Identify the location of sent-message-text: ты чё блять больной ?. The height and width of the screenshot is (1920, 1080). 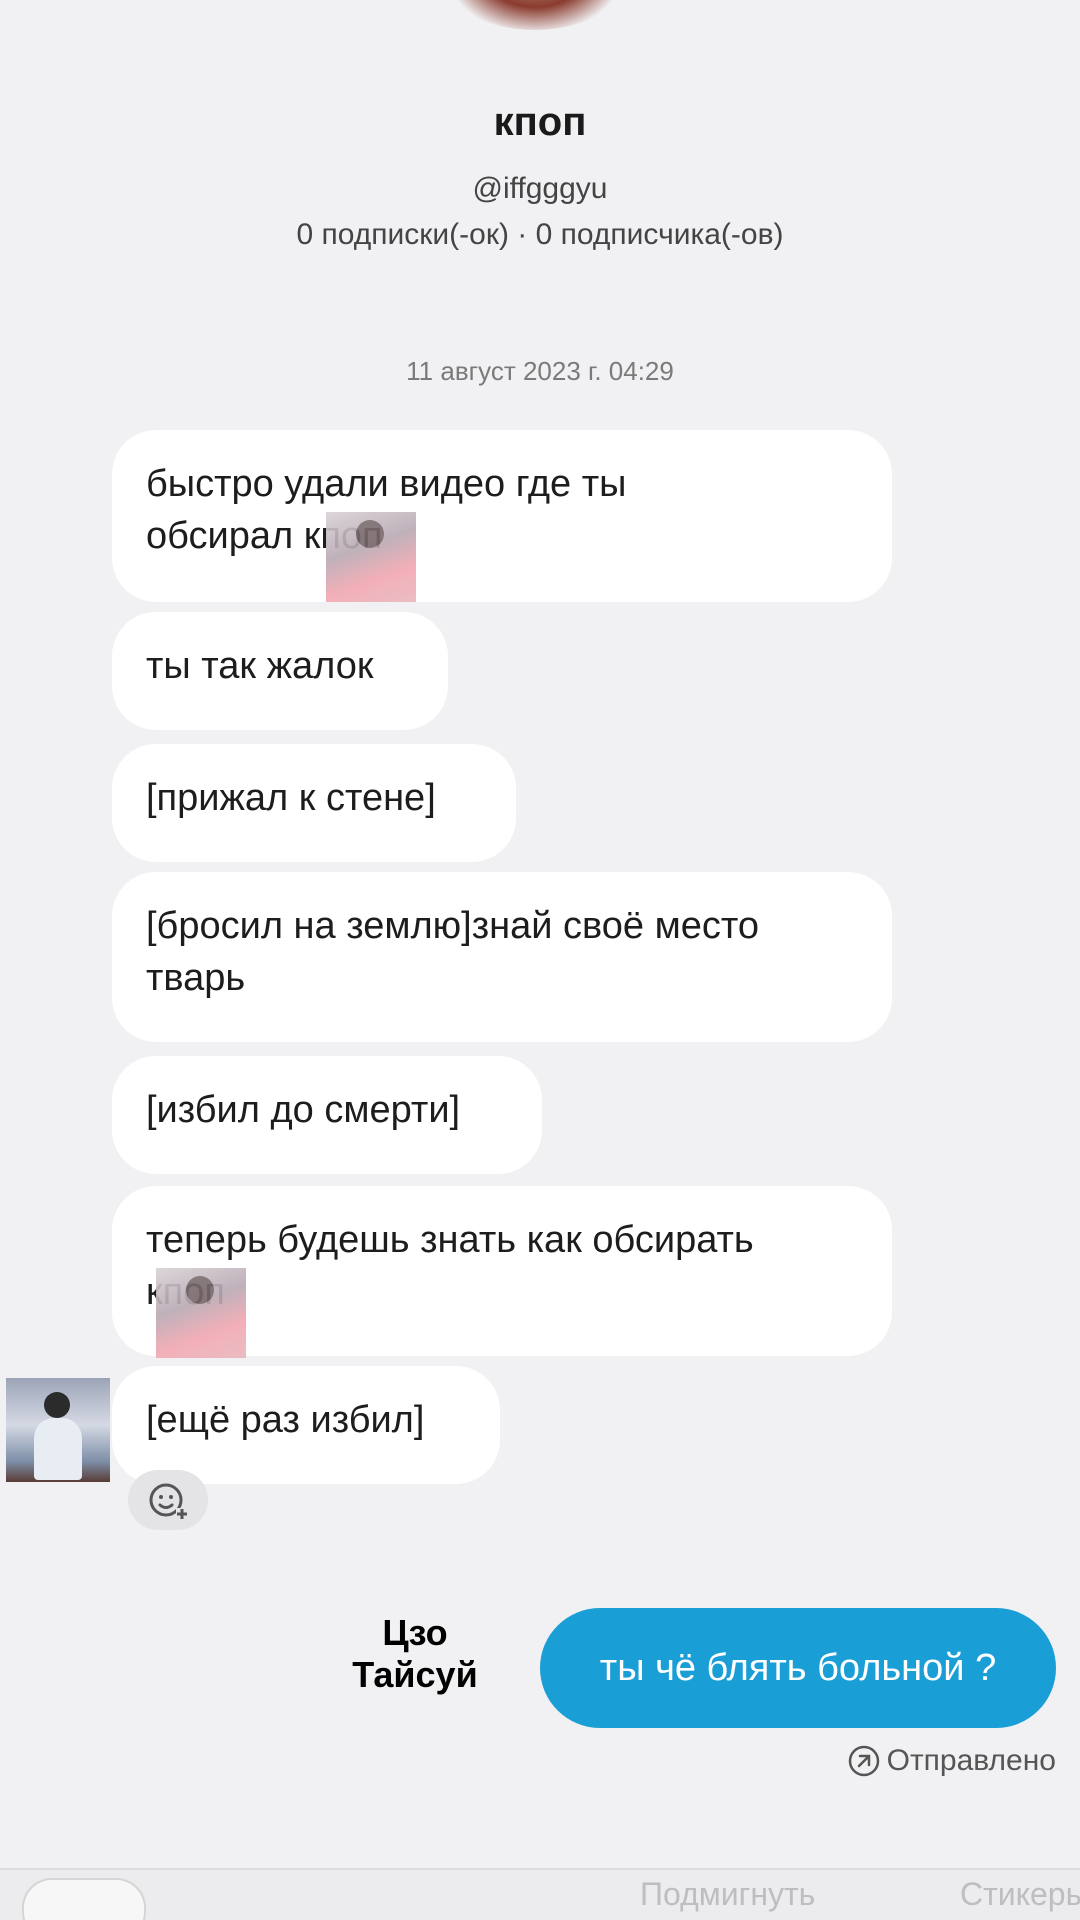
(798, 1667).